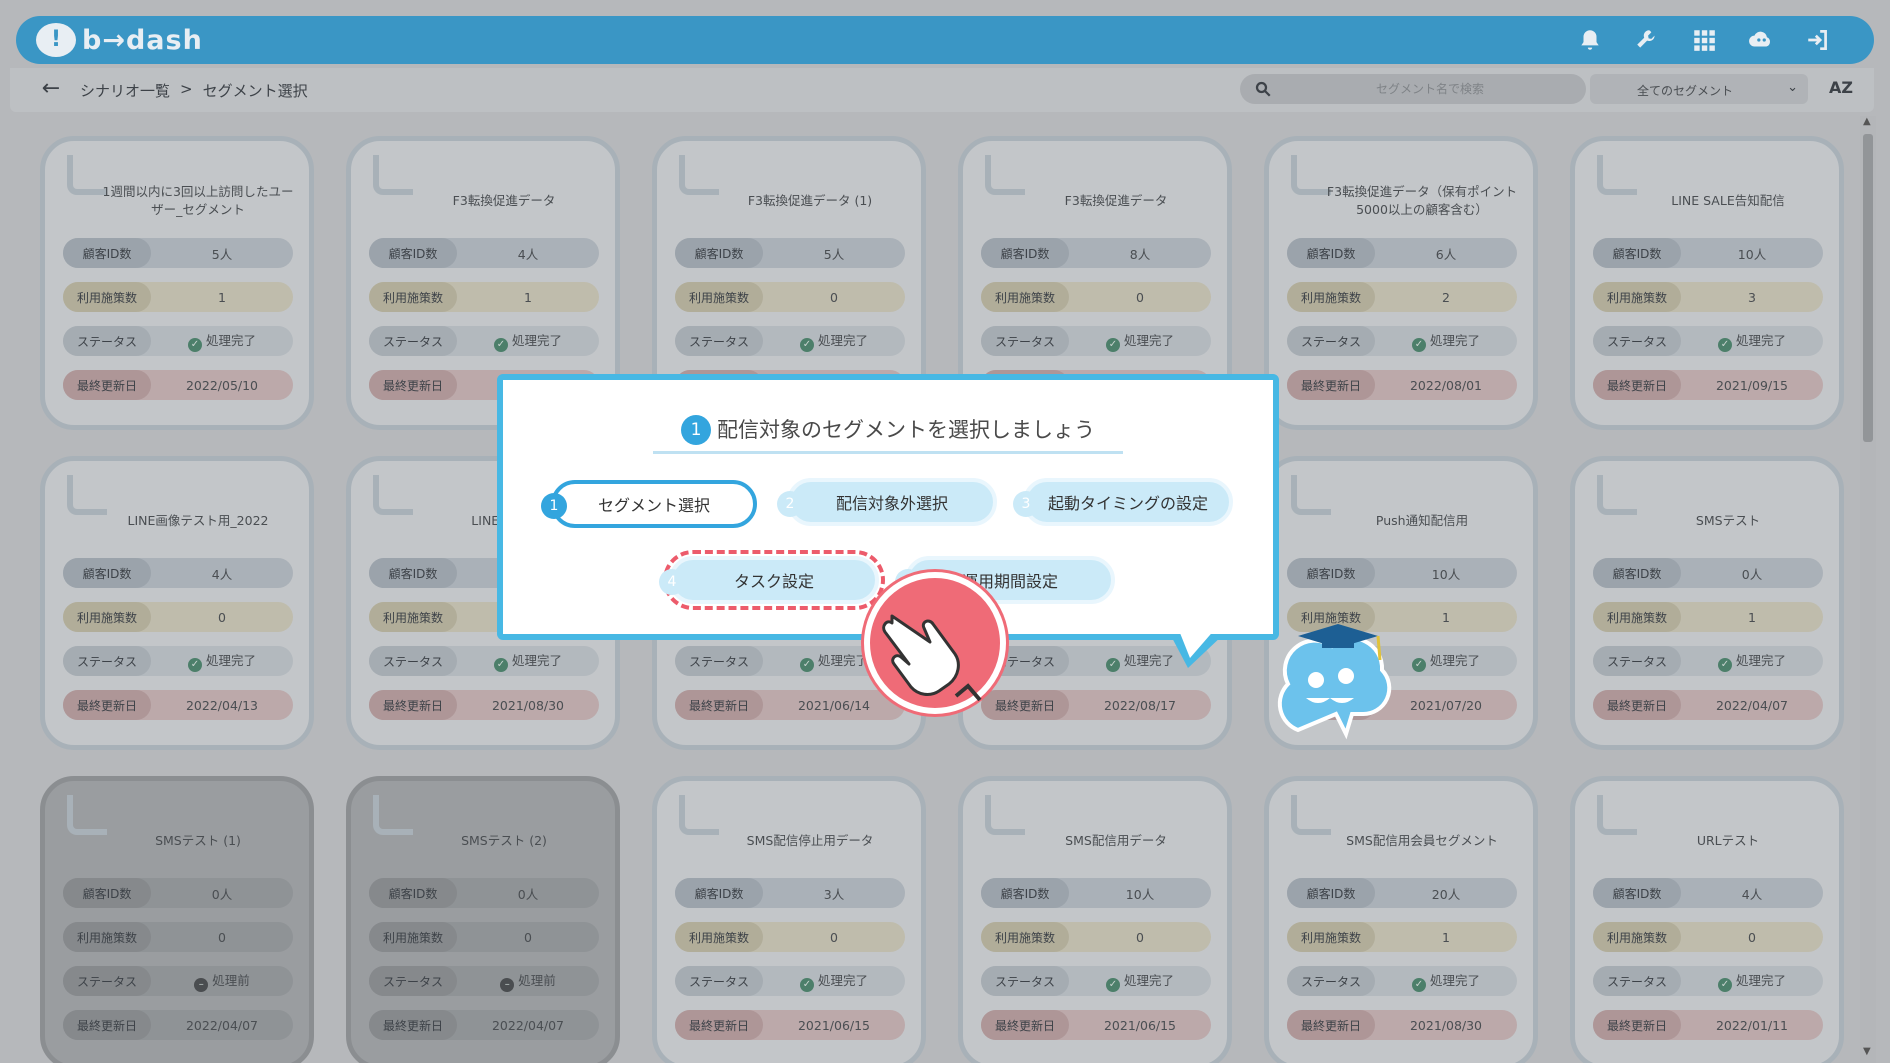  Describe the element at coordinates (887, 502) in the screenshot. I see `tutorial-step-2: 2 配信対象外選択` at that location.